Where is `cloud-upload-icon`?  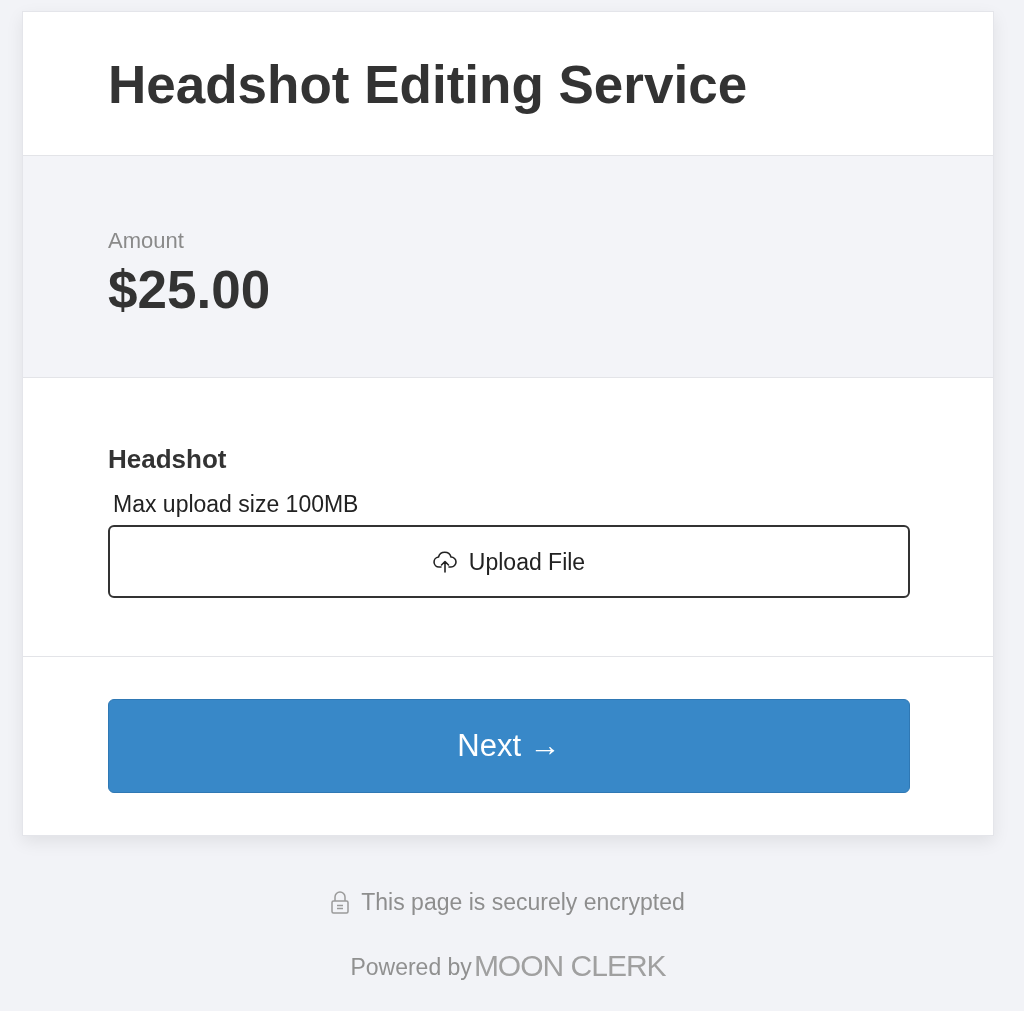
cloud-upload-icon is located at coordinates (444, 561).